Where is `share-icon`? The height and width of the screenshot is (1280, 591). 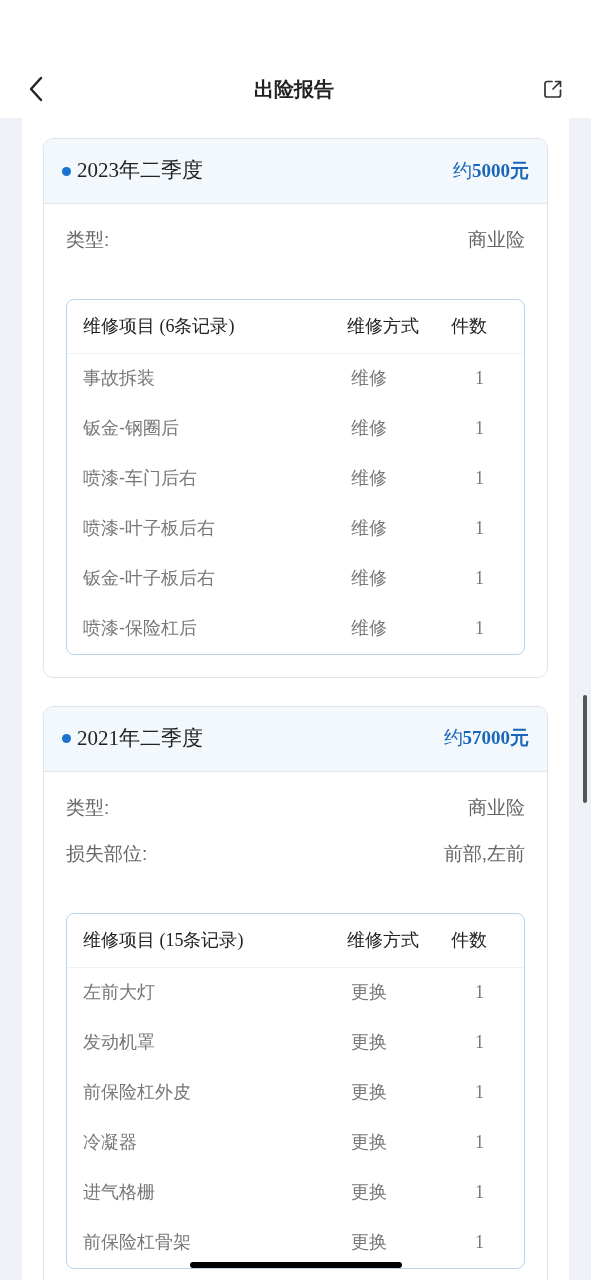 share-icon is located at coordinates (553, 89).